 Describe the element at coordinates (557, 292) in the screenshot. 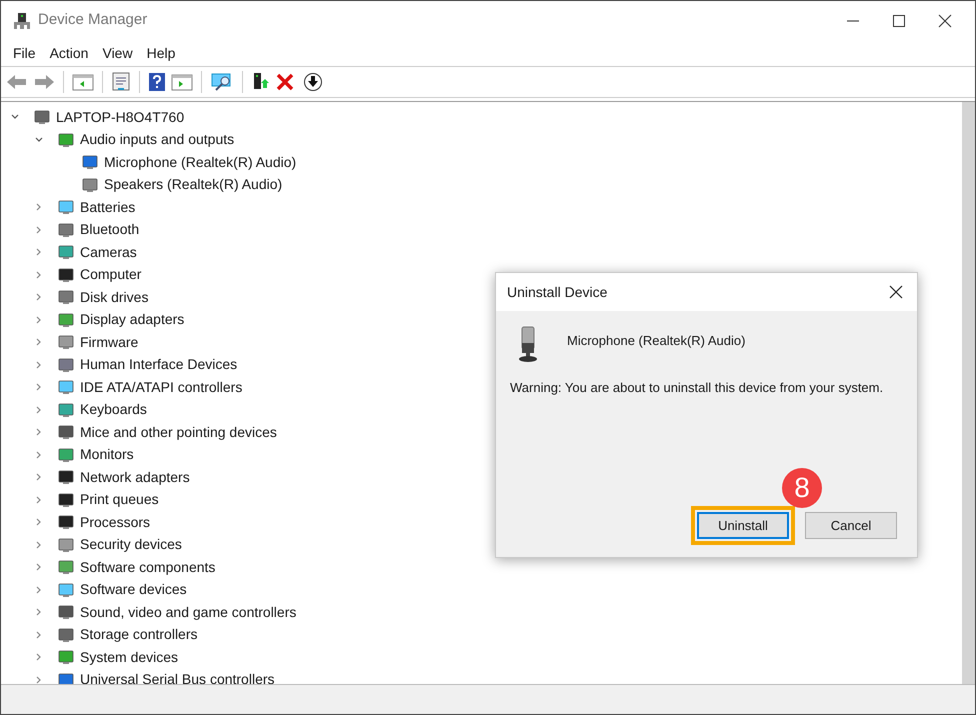

I see `dialog-title: Uninstall Device` at that location.